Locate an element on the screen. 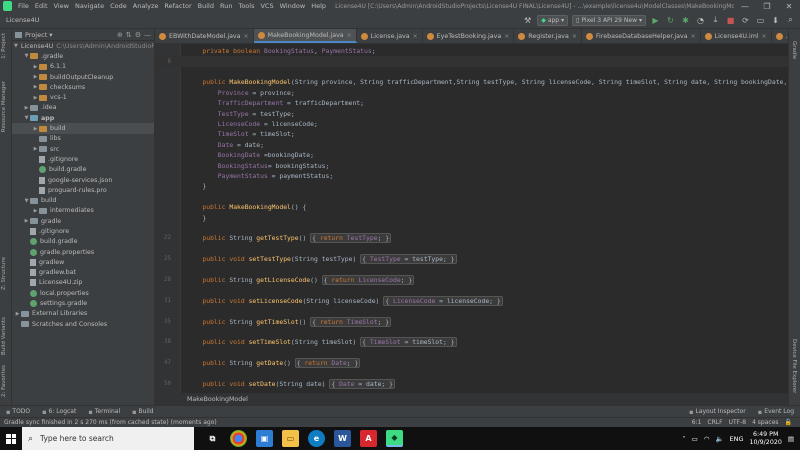  tab-build-variants: Build Variants is located at coordinates (4, 336).